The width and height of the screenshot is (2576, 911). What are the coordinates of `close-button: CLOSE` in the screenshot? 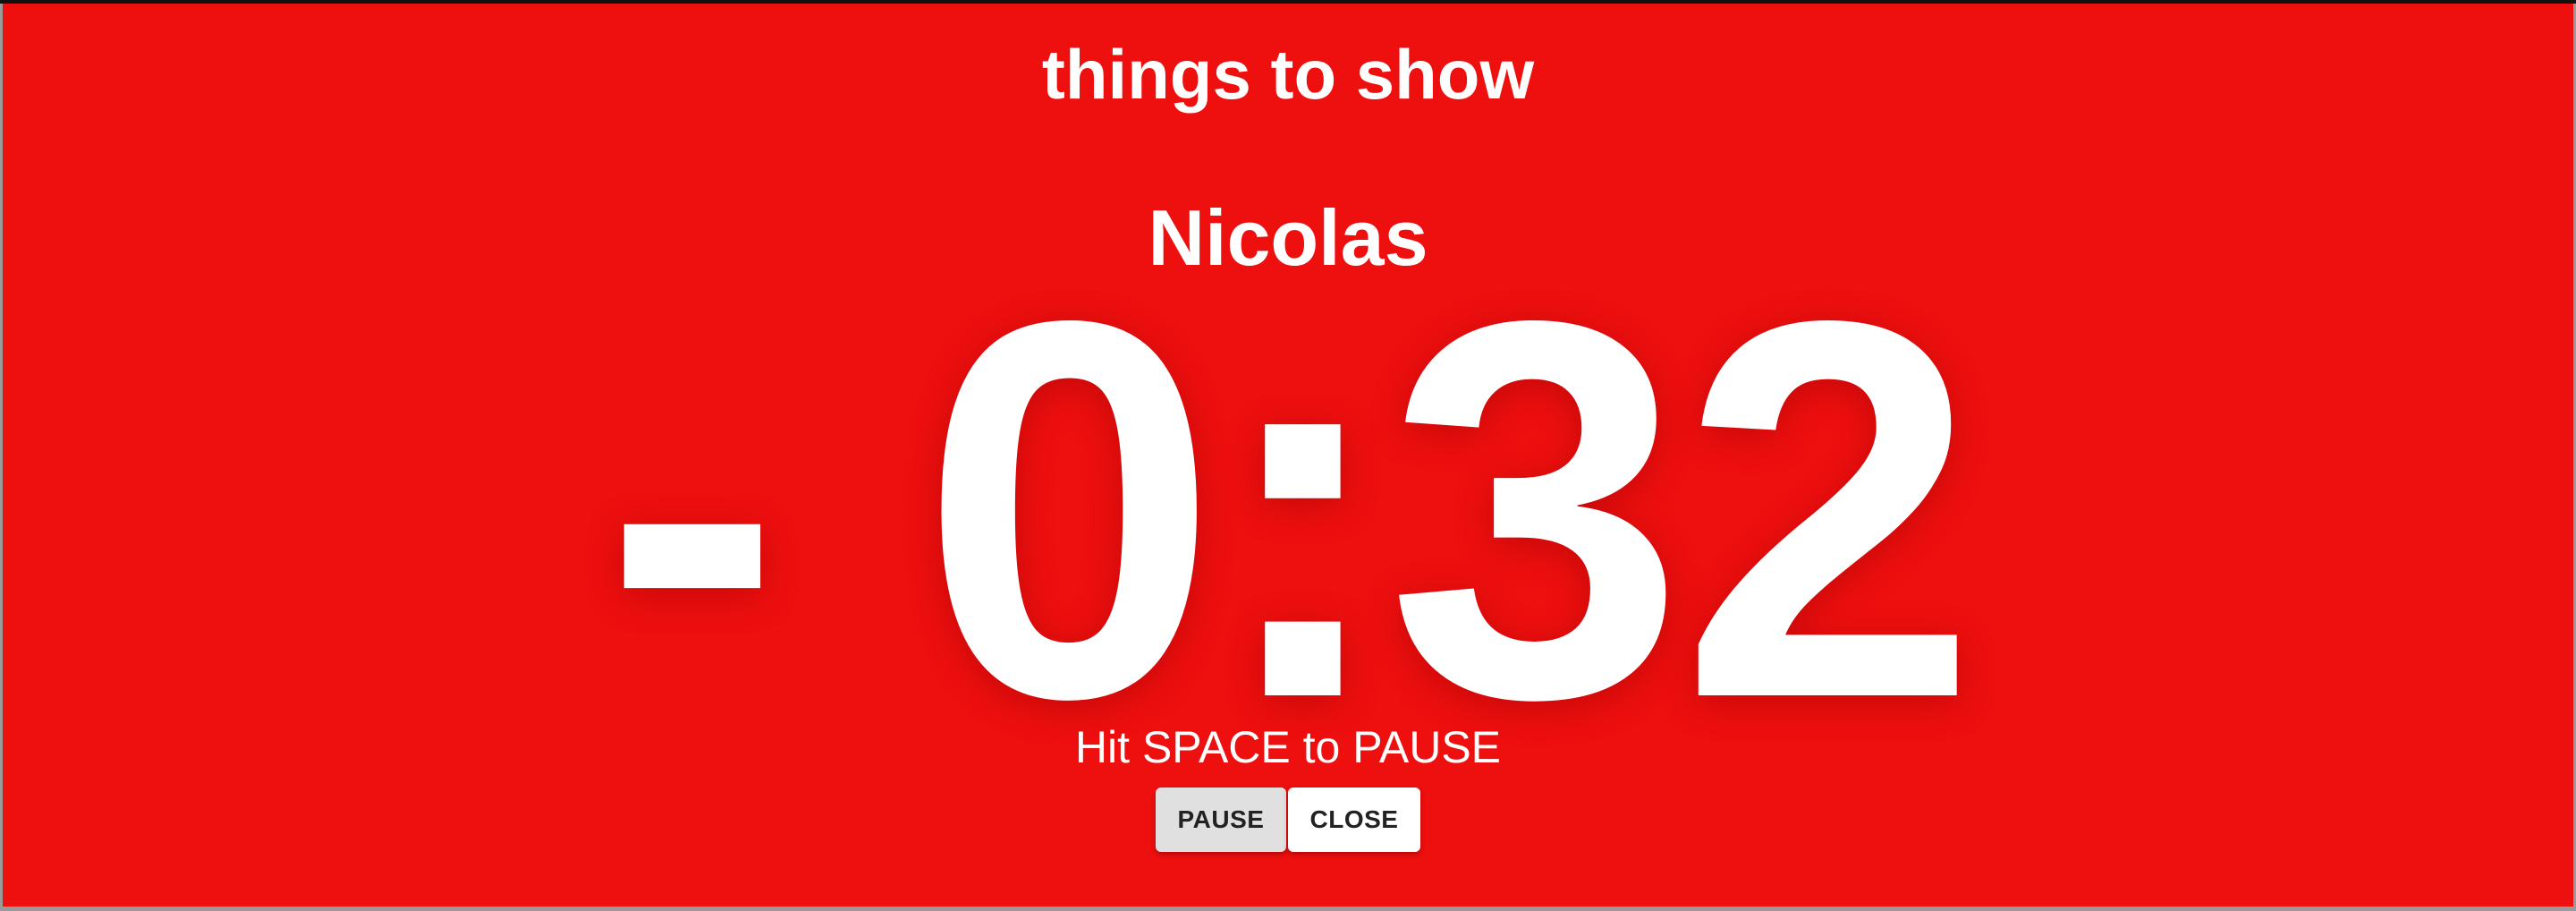 It's located at (1354, 820).